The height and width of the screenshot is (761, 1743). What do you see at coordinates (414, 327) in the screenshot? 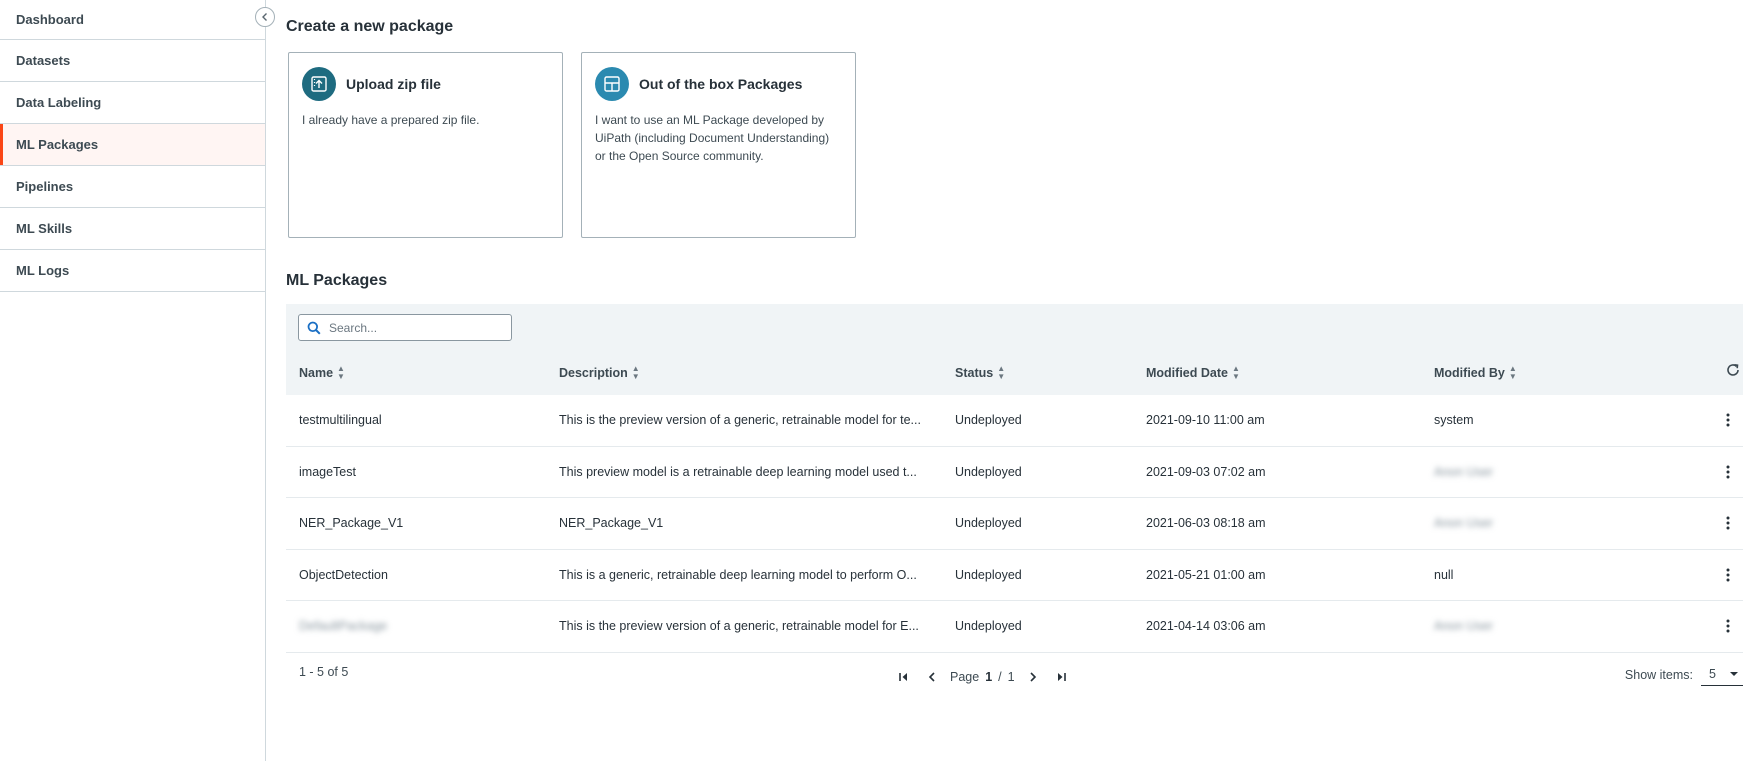
I see `search-input` at bounding box center [414, 327].